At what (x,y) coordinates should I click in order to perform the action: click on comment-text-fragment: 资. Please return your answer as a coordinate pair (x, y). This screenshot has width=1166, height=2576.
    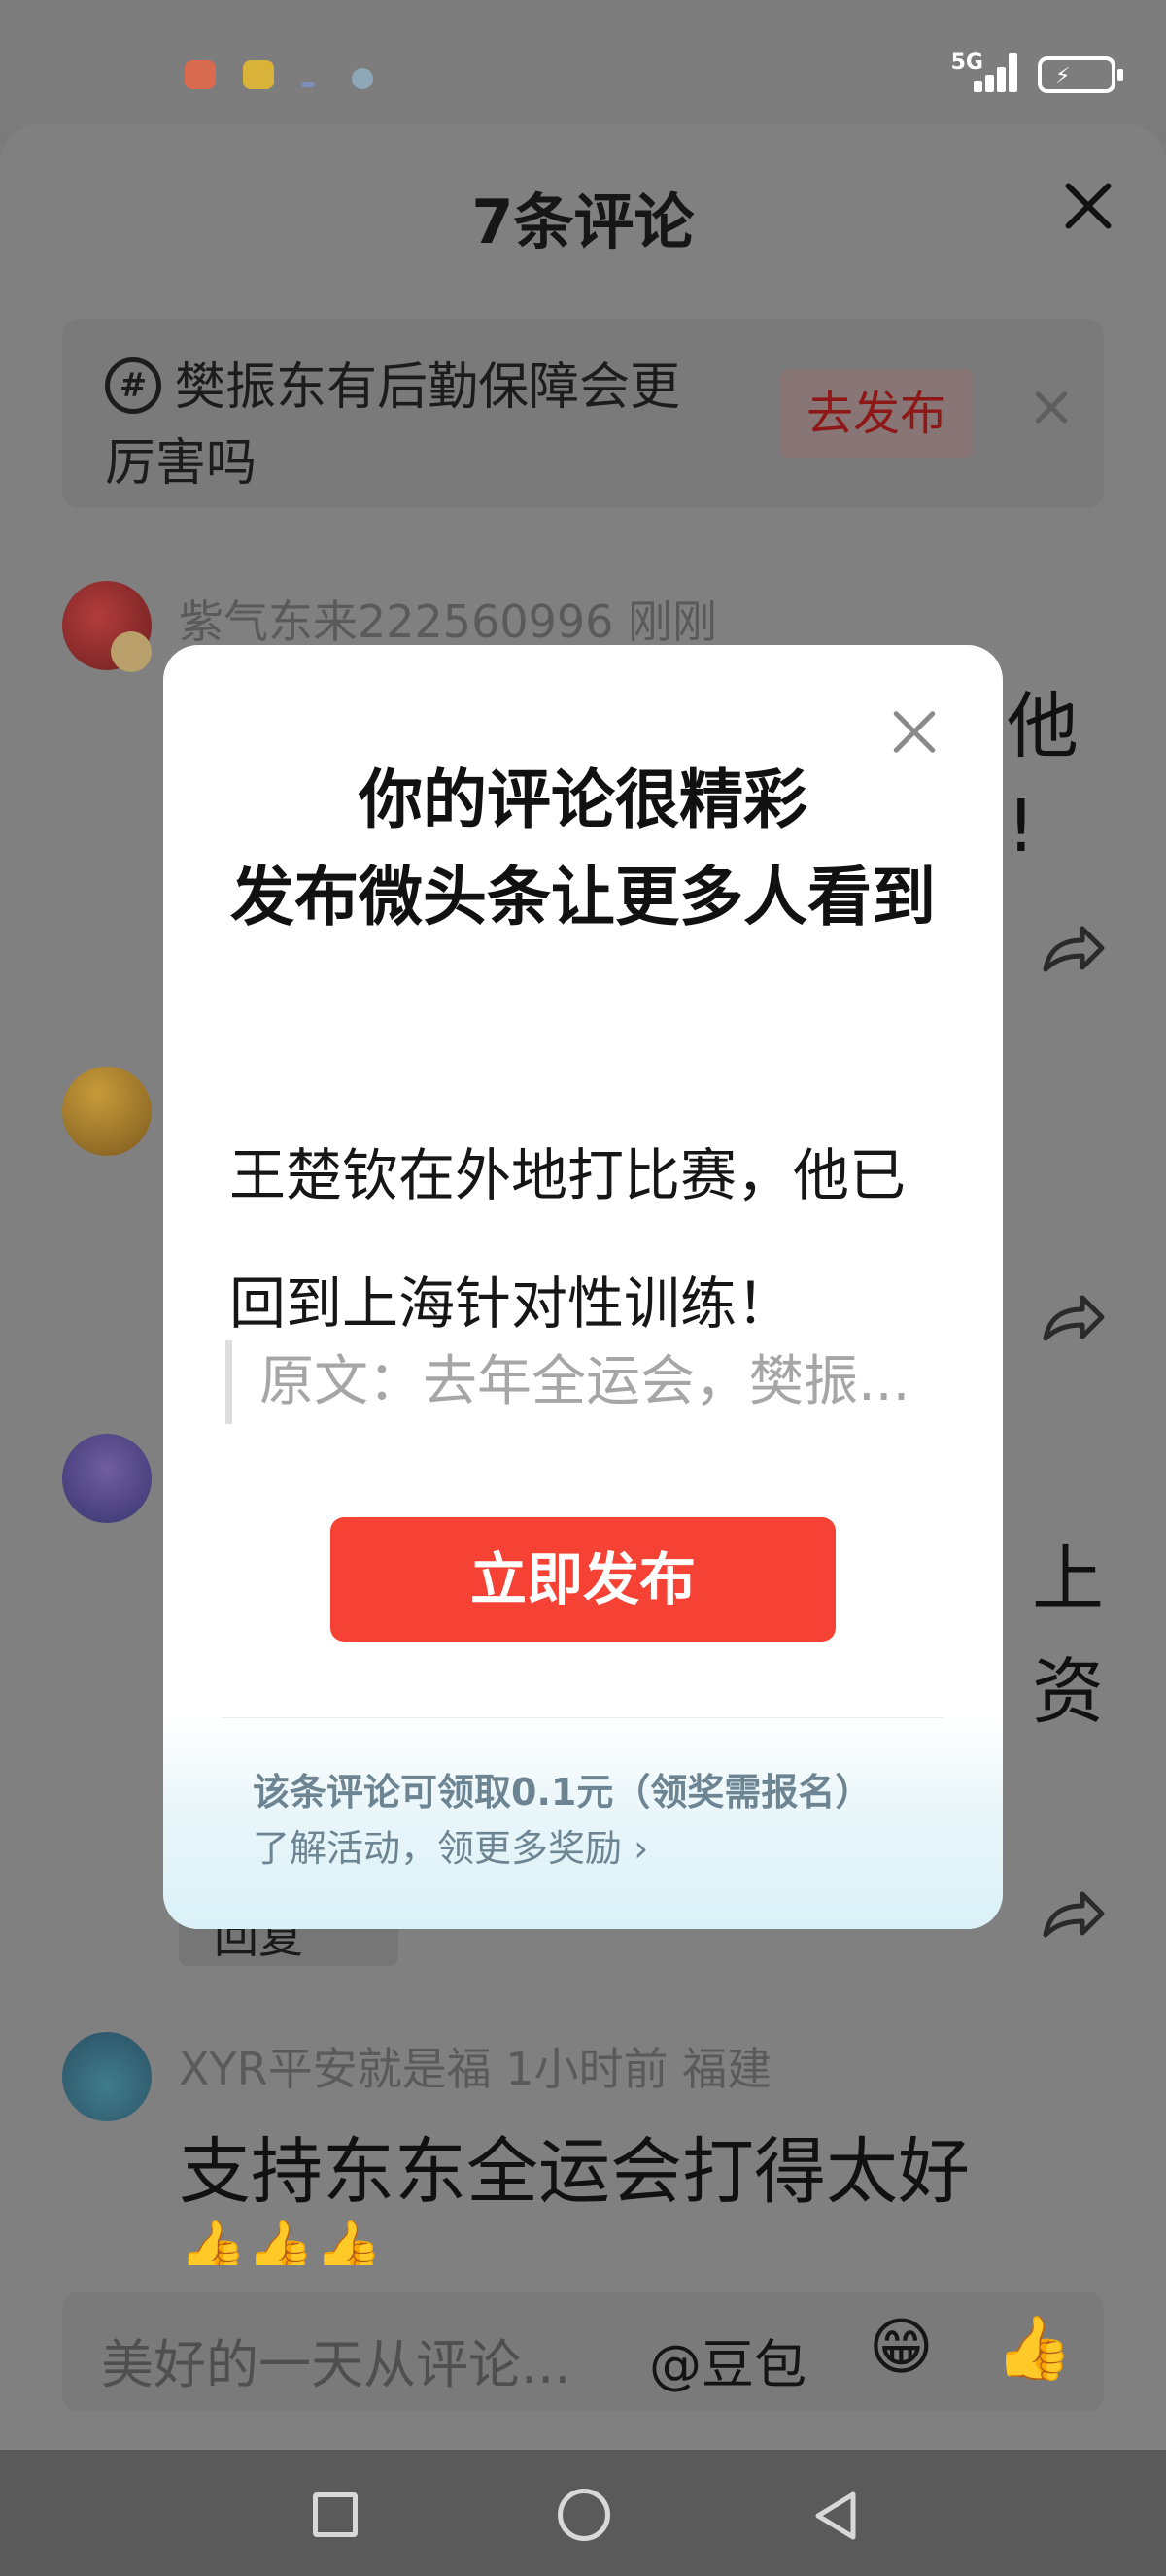
    Looking at the image, I should click on (1068, 1692).